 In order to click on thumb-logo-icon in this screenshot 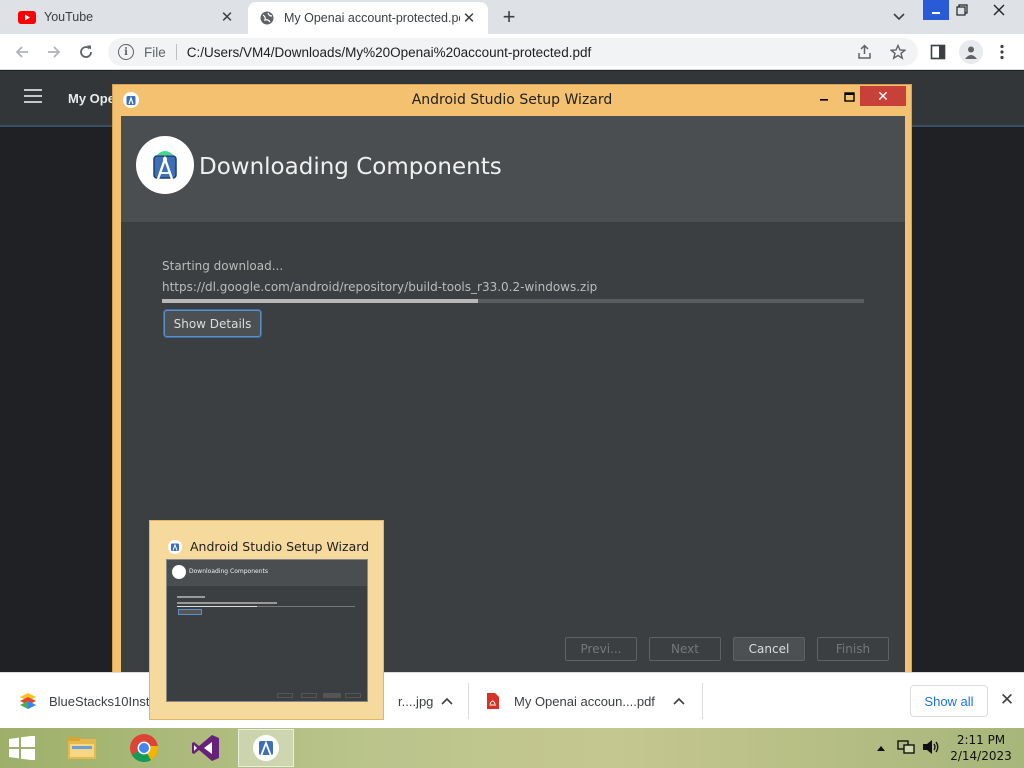, I will do `click(179, 572)`.